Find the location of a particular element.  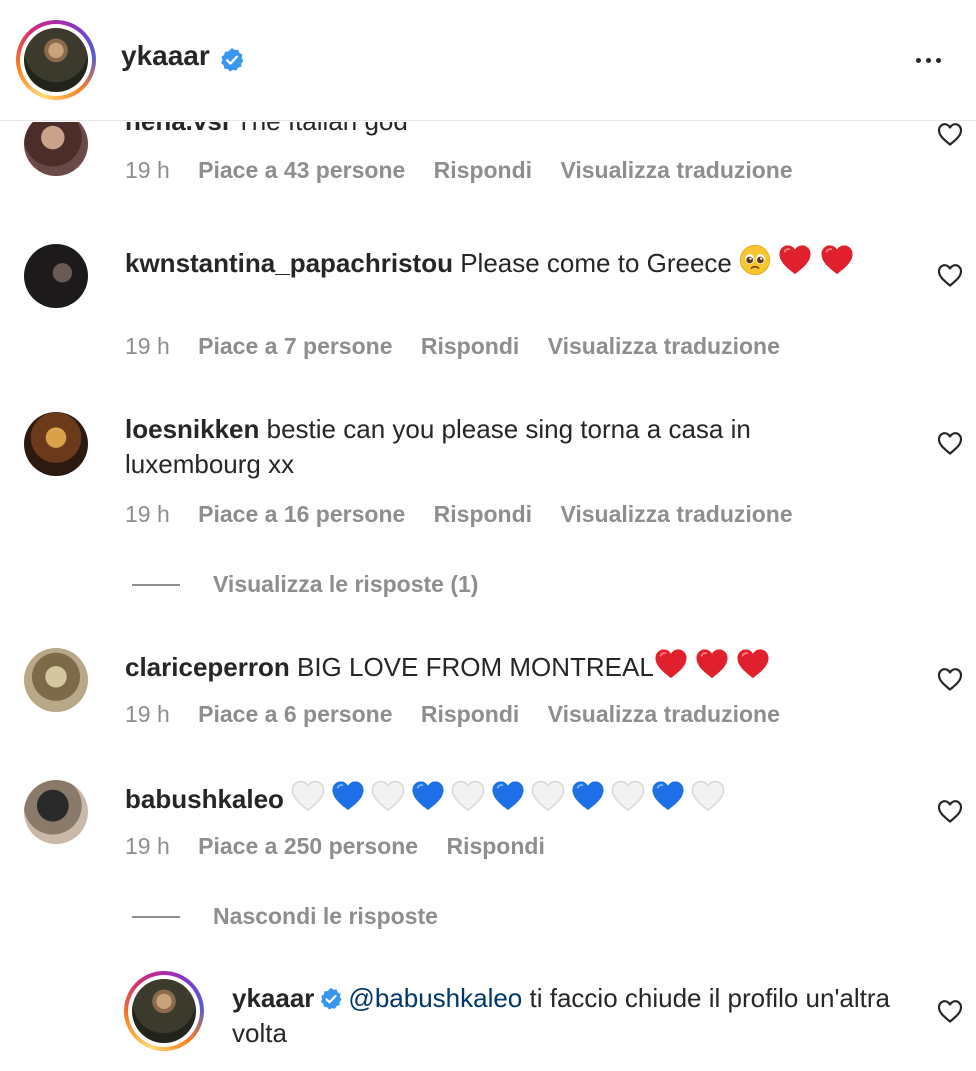

hide-replies-button: Nascondi le risposte is located at coordinates (285, 916).